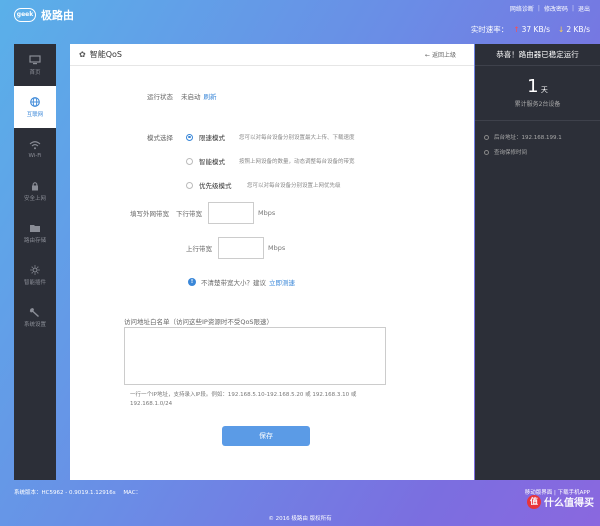 The height and width of the screenshot is (526, 600). What do you see at coordinates (428, 55) in the screenshot?
I see `arrow-left-icon: ←` at bounding box center [428, 55].